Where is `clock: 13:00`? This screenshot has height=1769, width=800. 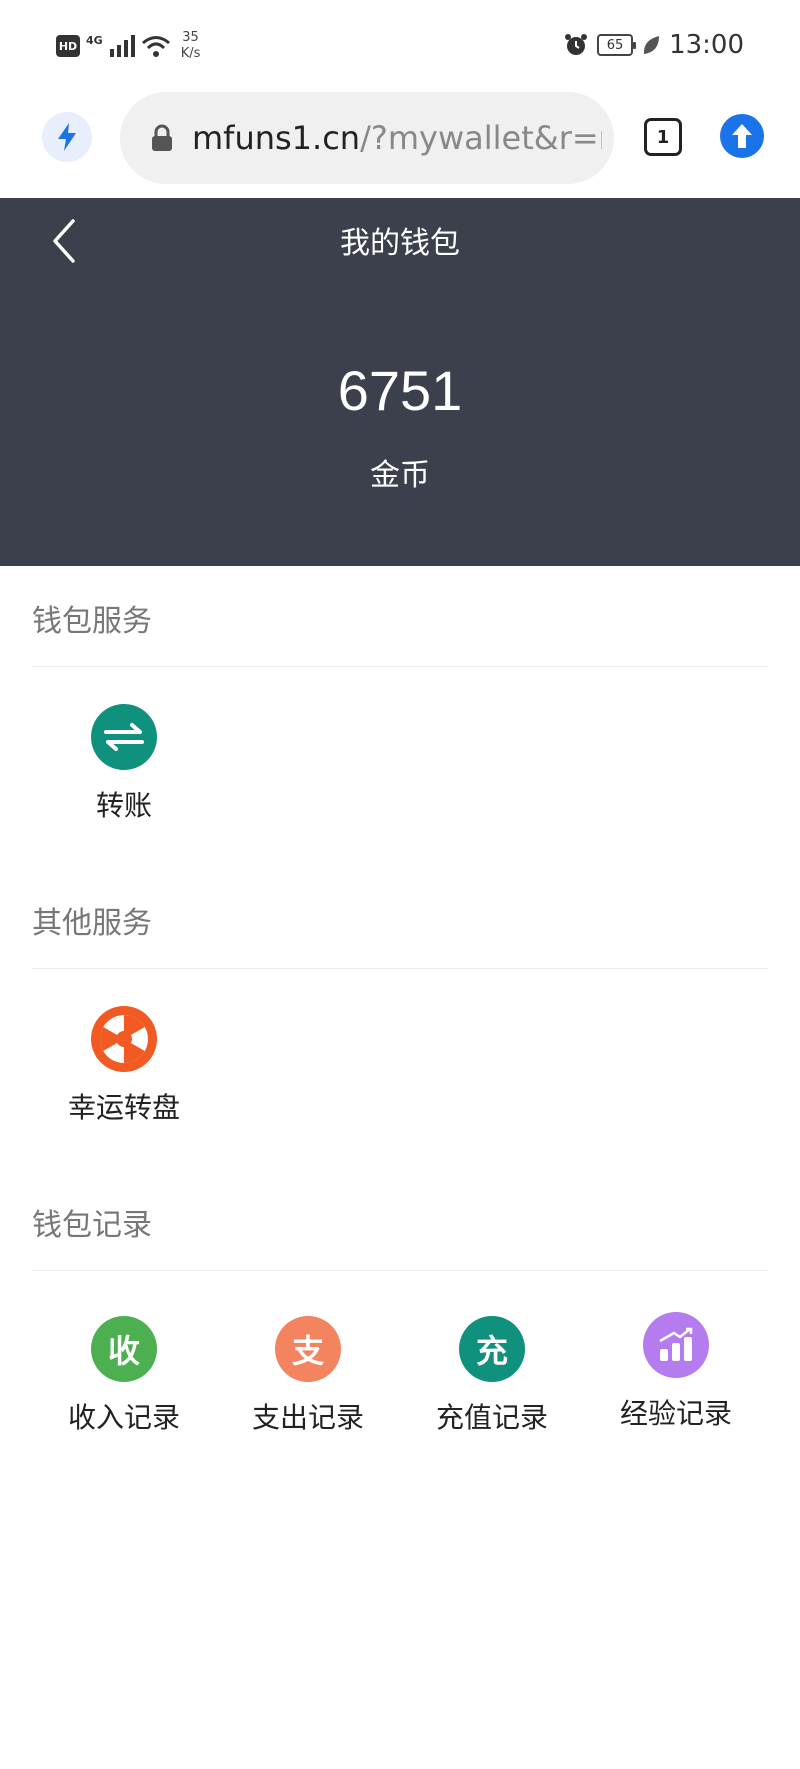 clock: 13:00 is located at coordinates (706, 45).